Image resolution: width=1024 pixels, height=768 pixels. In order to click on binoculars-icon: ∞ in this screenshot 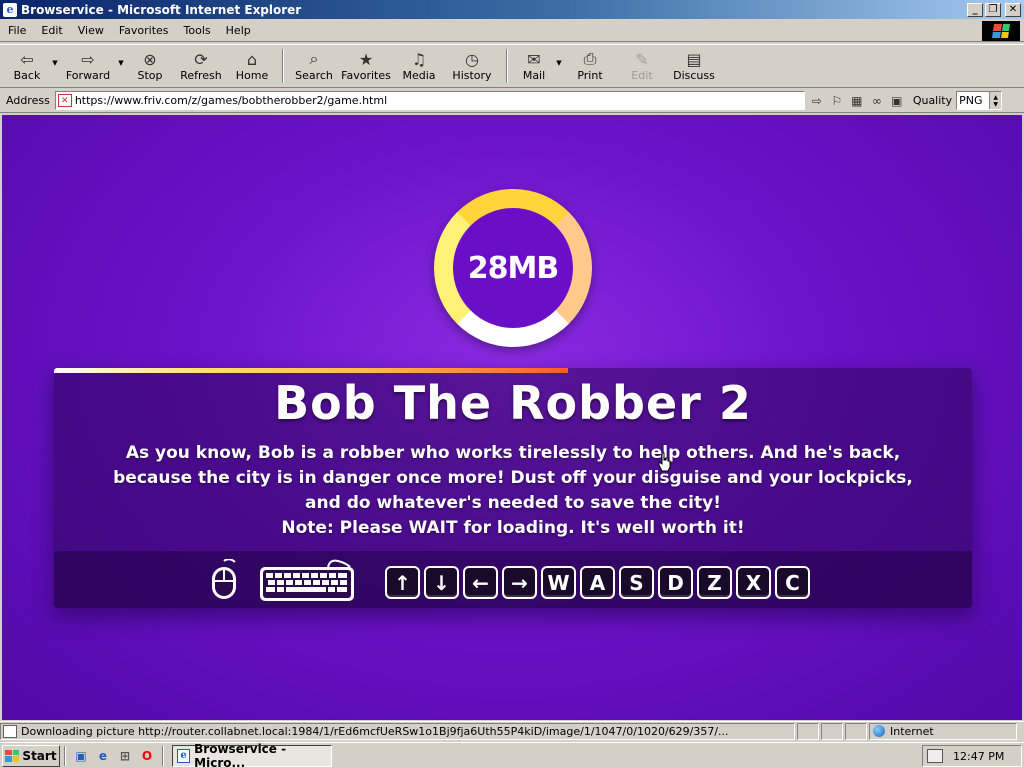, I will do `click(877, 100)`.